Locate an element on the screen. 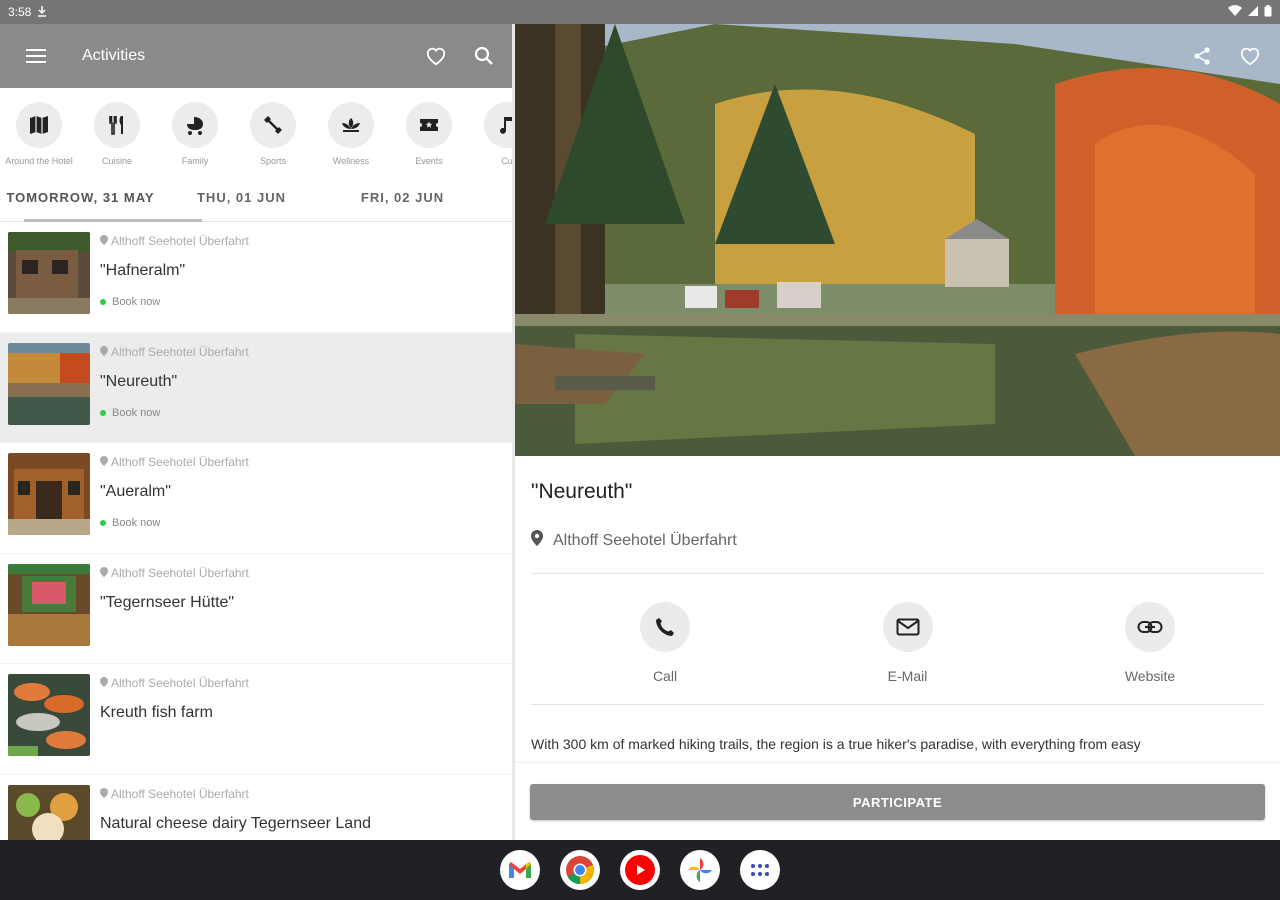 The width and height of the screenshot is (1280, 900). category-cuisine: Cuisine is located at coordinates (117, 138).